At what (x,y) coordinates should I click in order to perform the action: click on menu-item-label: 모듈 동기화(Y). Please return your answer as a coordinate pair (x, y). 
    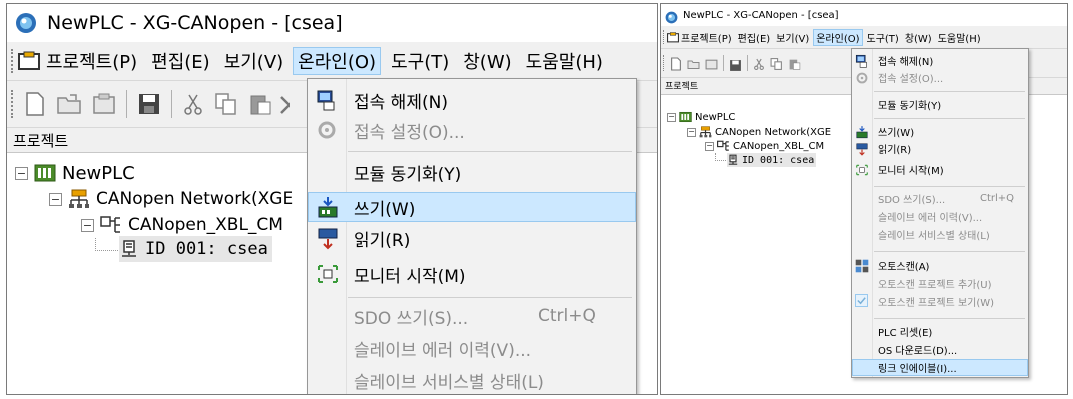
    Looking at the image, I should click on (910, 106).